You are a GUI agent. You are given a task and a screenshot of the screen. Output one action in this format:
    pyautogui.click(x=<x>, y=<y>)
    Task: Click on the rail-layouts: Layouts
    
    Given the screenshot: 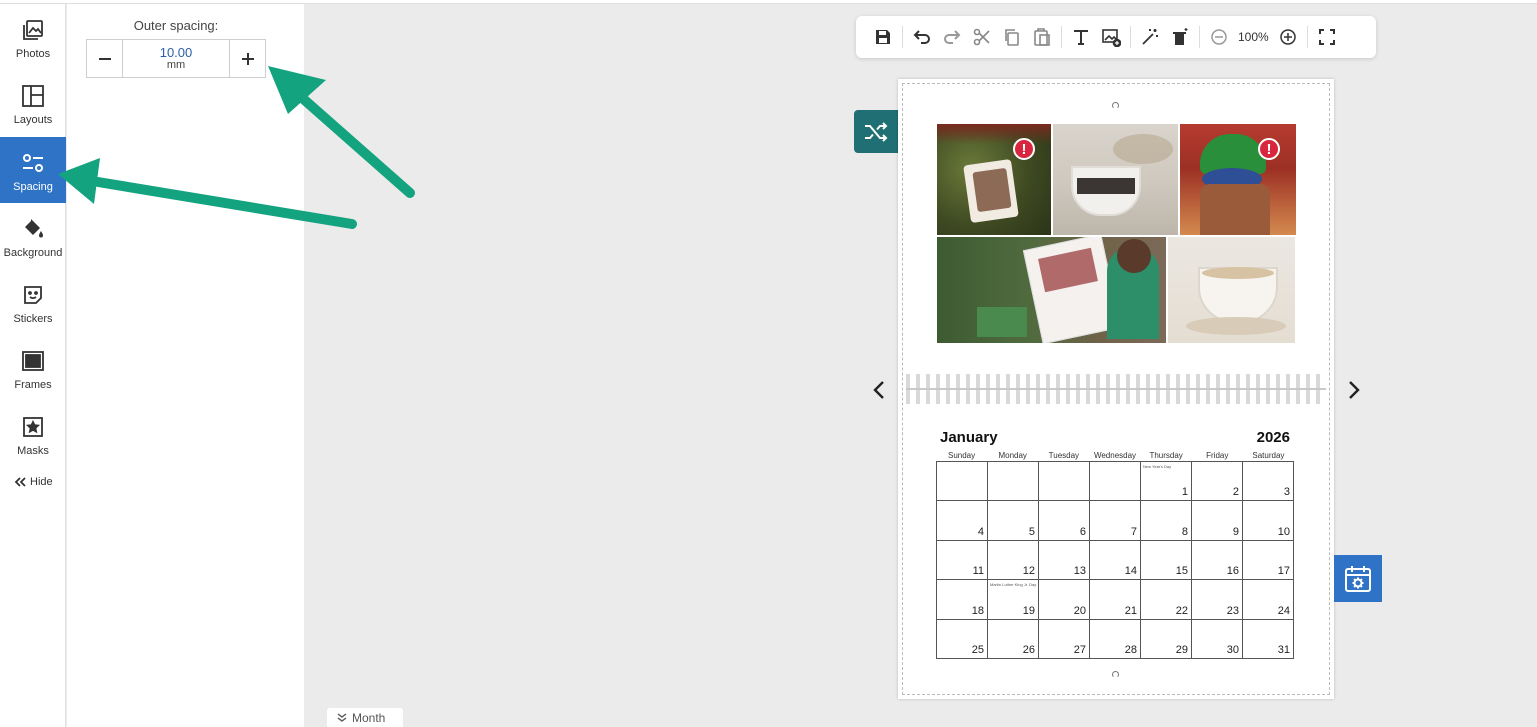 What is the action you would take?
    pyautogui.click(x=33, y=103)
    